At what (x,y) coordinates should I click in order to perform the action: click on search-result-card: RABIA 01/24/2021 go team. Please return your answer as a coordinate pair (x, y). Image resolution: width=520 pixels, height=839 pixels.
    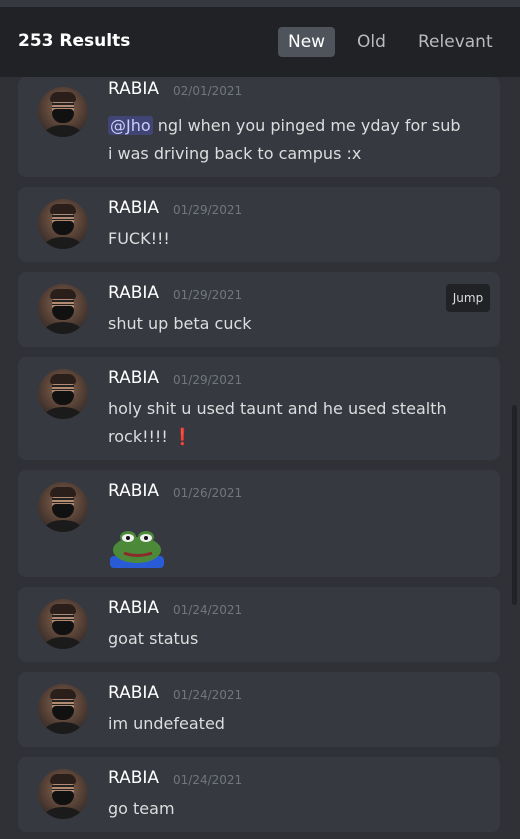
    Looking at the image, I should click on (259, 794).